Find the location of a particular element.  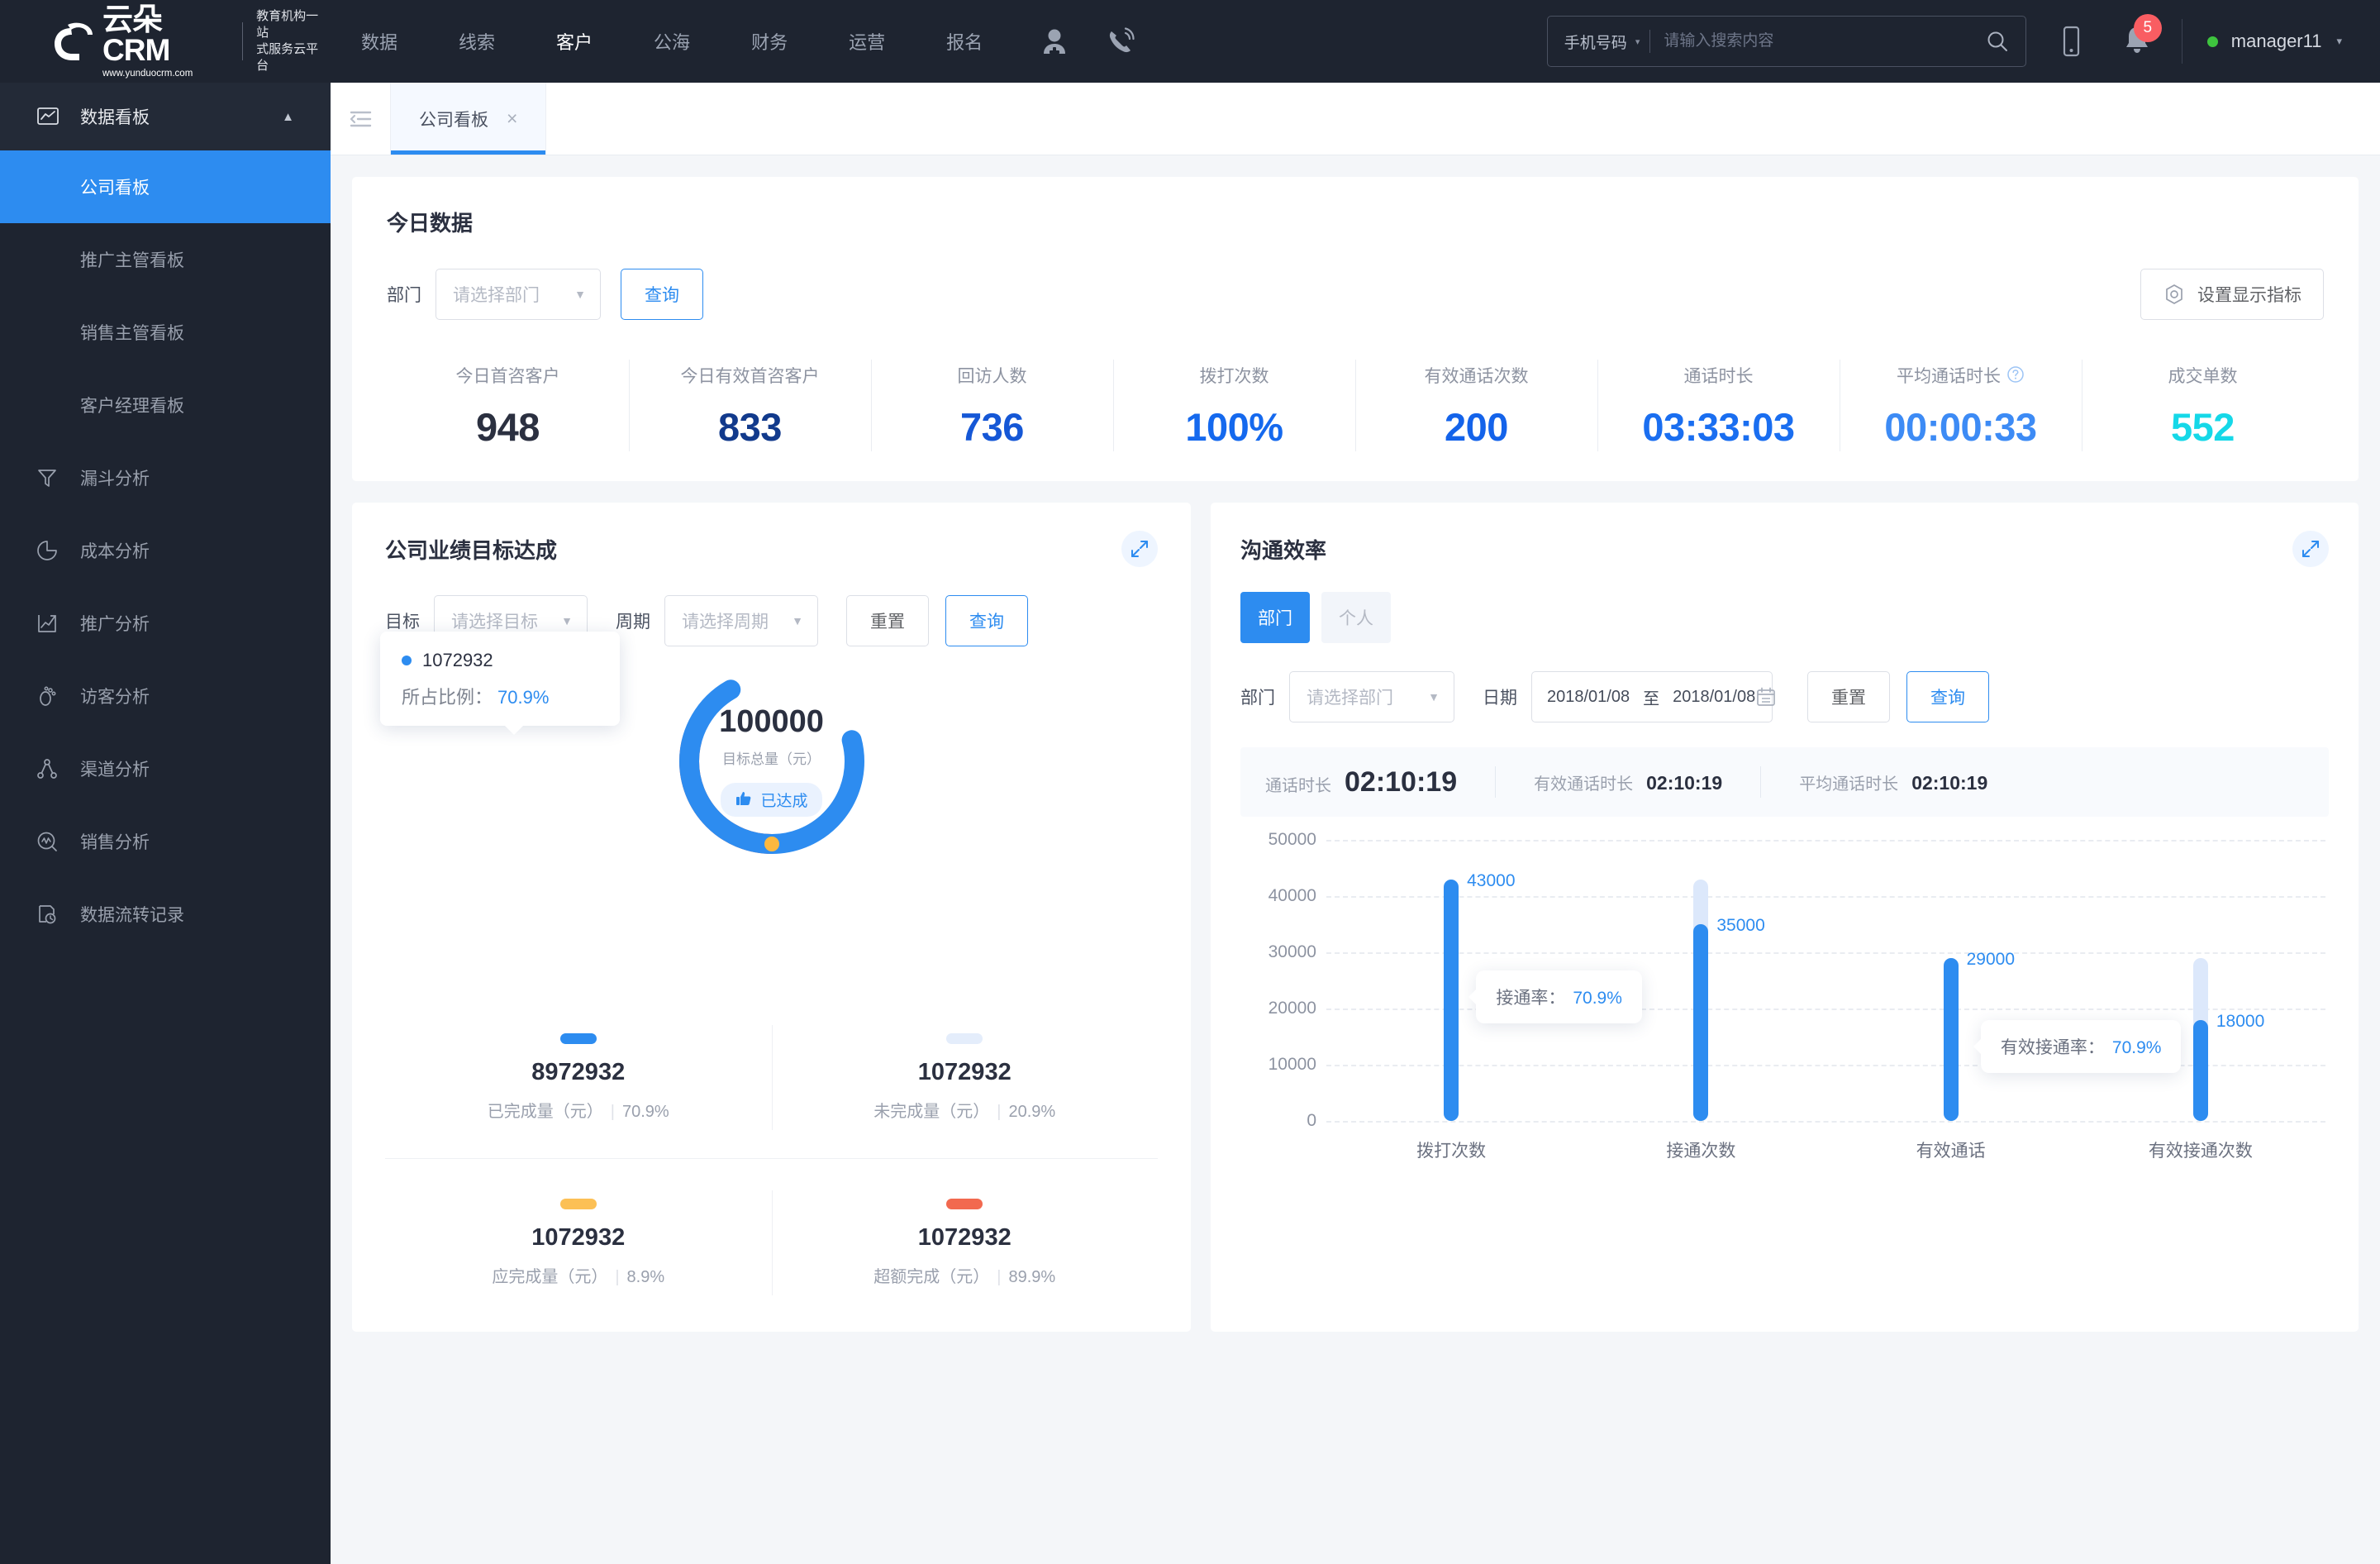

chevron-up-icon: ▲ is located at coordinates (288, 117).